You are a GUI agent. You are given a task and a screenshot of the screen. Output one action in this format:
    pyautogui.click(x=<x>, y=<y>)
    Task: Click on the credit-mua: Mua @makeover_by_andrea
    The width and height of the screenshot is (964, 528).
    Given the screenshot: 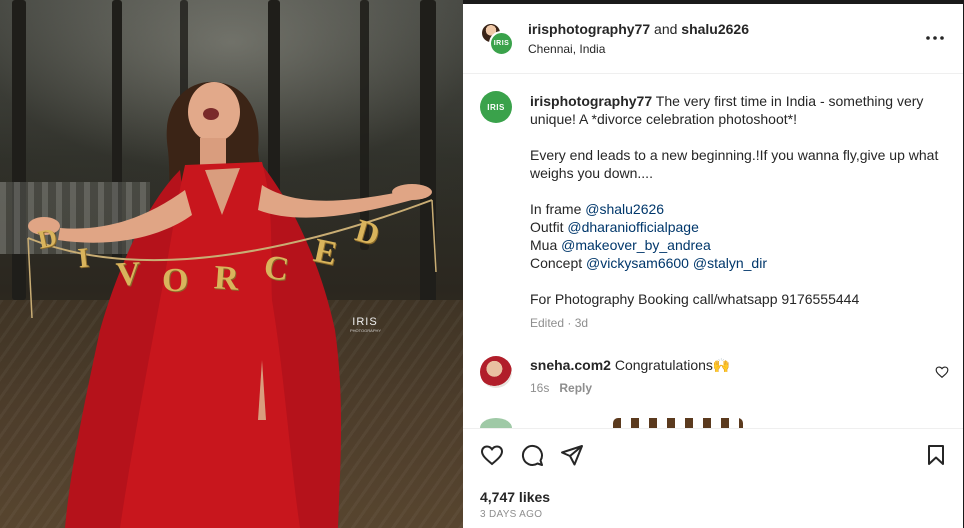 What is the action you would take?
    pyautogui.click(x=735, y=245)
    